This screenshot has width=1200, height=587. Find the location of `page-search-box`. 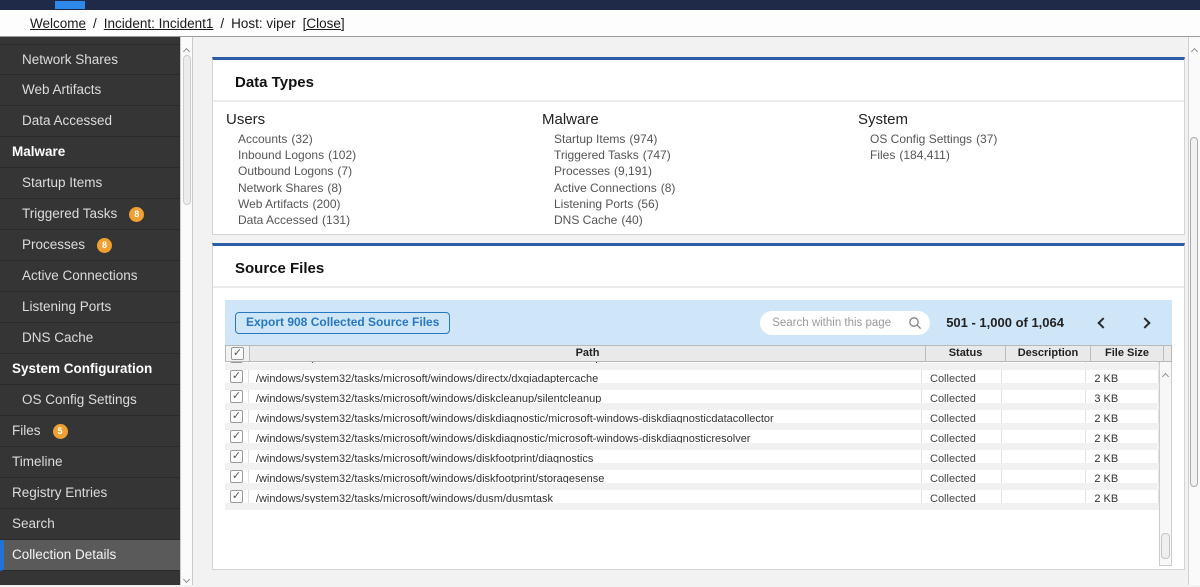

page-search-box is located at coordinates (845, 322).